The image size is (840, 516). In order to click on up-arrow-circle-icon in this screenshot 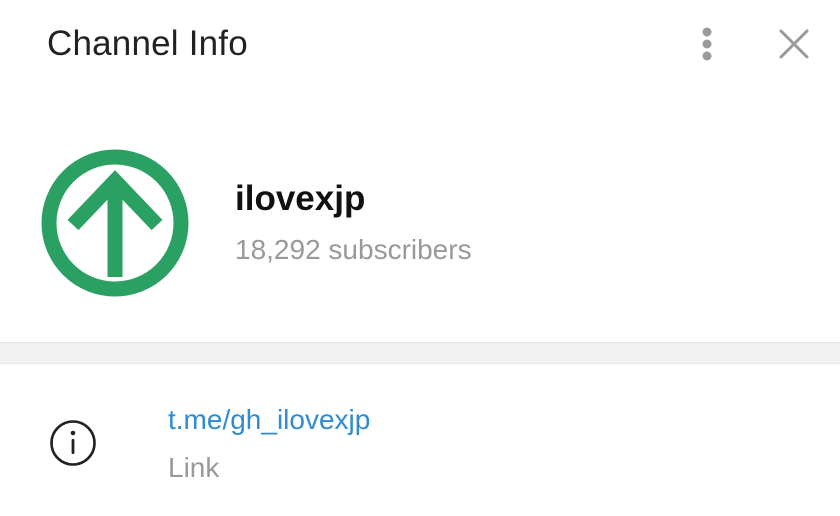, I will do `click(115, 223)`.